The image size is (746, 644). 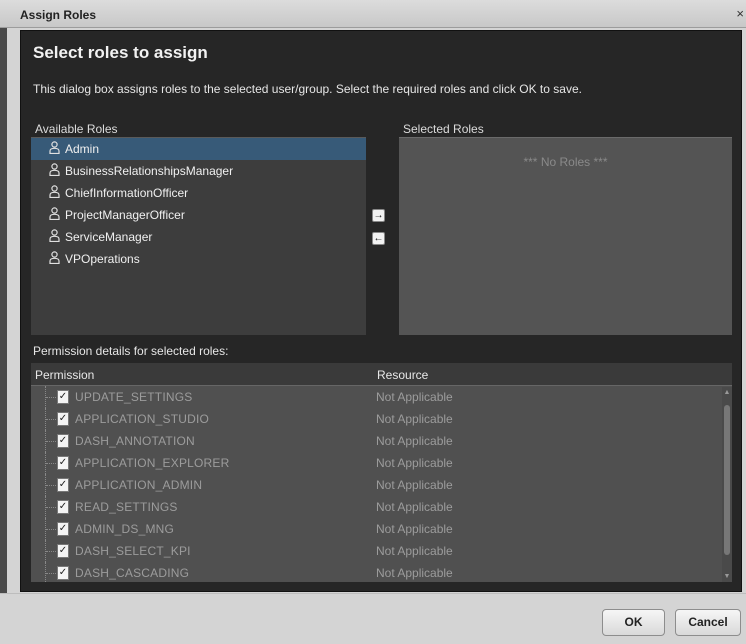 I want to click on permission-name: DASH_SELECT_KPI, so click(x=133, y=551).